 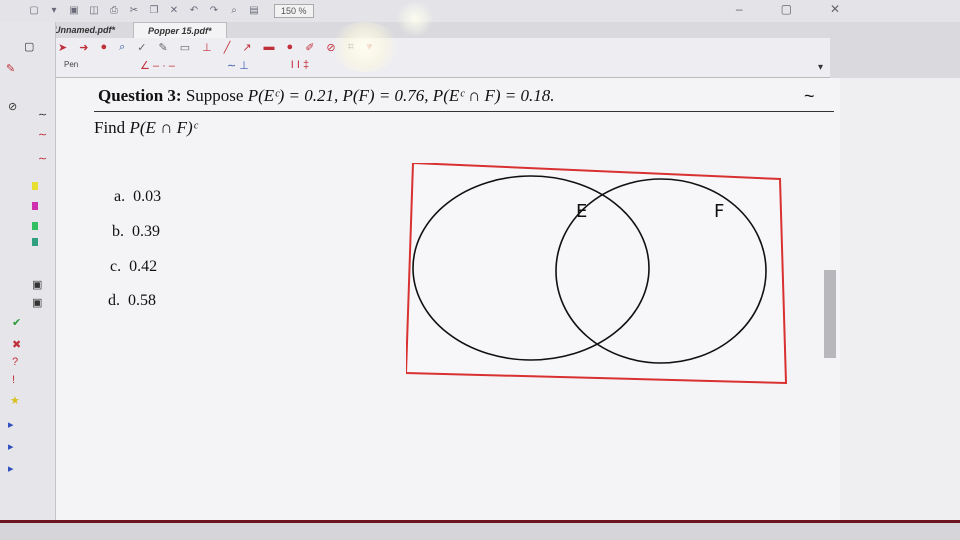 What do you see at coordinates (35, 186) in the screenshot?
I see `color-swatch-yellow` at bounding box center [35, 186].